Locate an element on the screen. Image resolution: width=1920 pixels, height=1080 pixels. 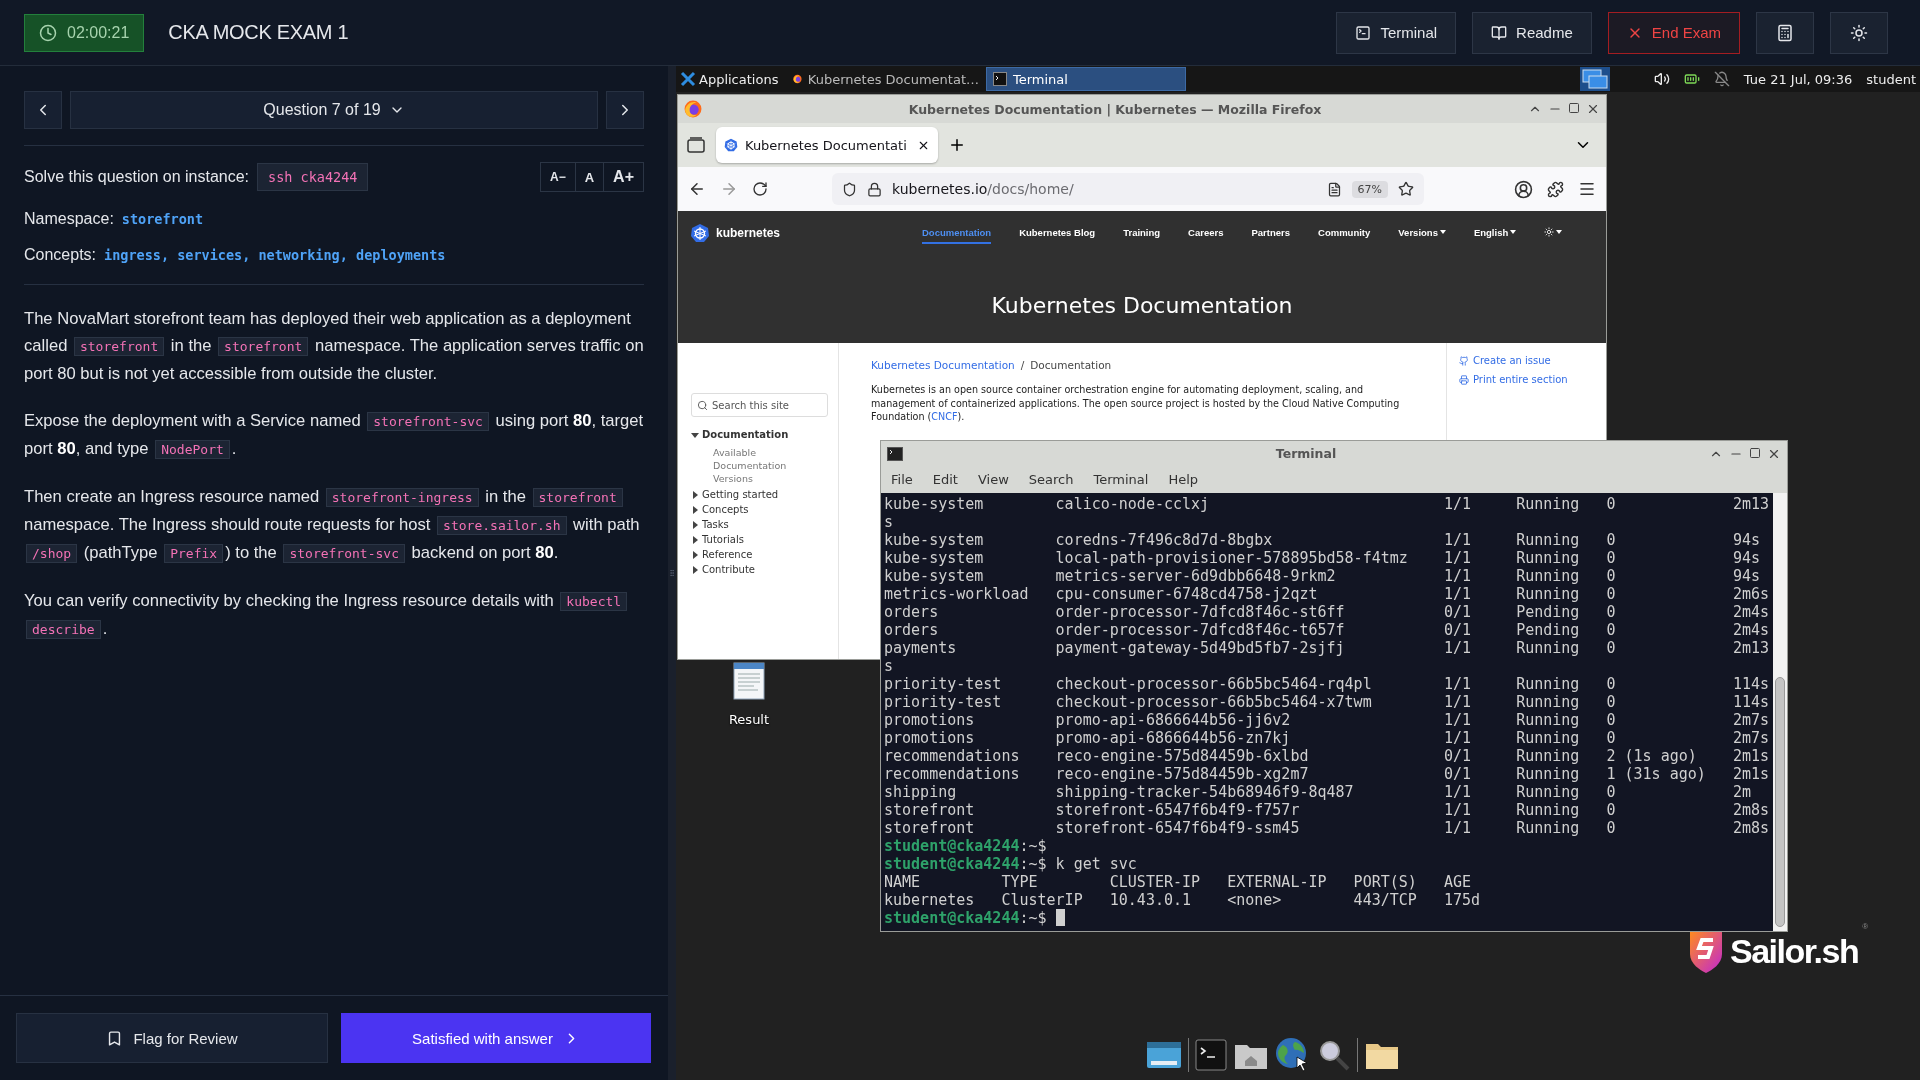
github-icon is located at coordinates (1464, 360).